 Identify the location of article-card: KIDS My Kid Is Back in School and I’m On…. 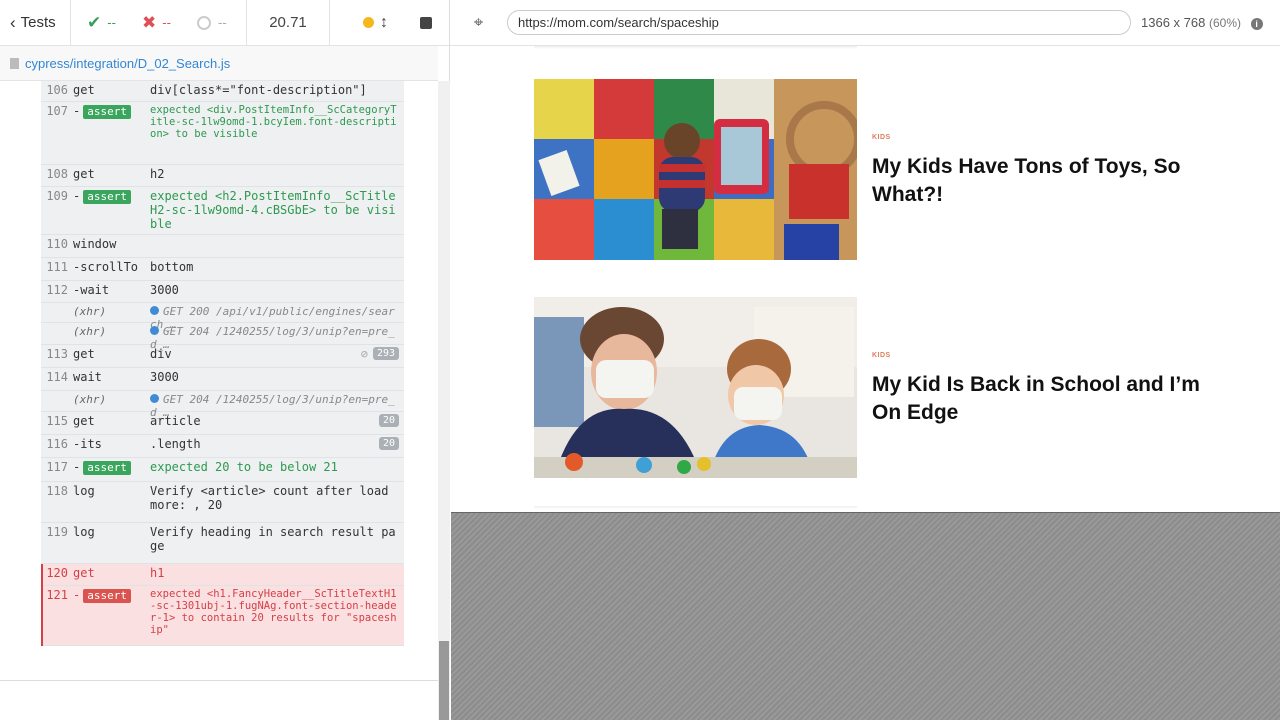
(884, 387).